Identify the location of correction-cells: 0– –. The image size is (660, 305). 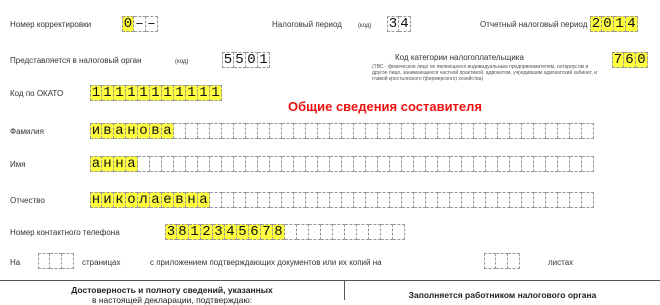
(140, 24).